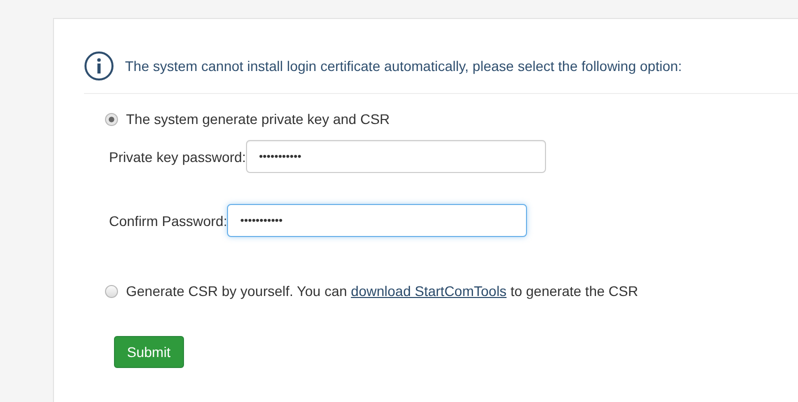 This screenshot has height=402, width=798. I want to click on field-label: Confirm Password:, so click(168, 220).